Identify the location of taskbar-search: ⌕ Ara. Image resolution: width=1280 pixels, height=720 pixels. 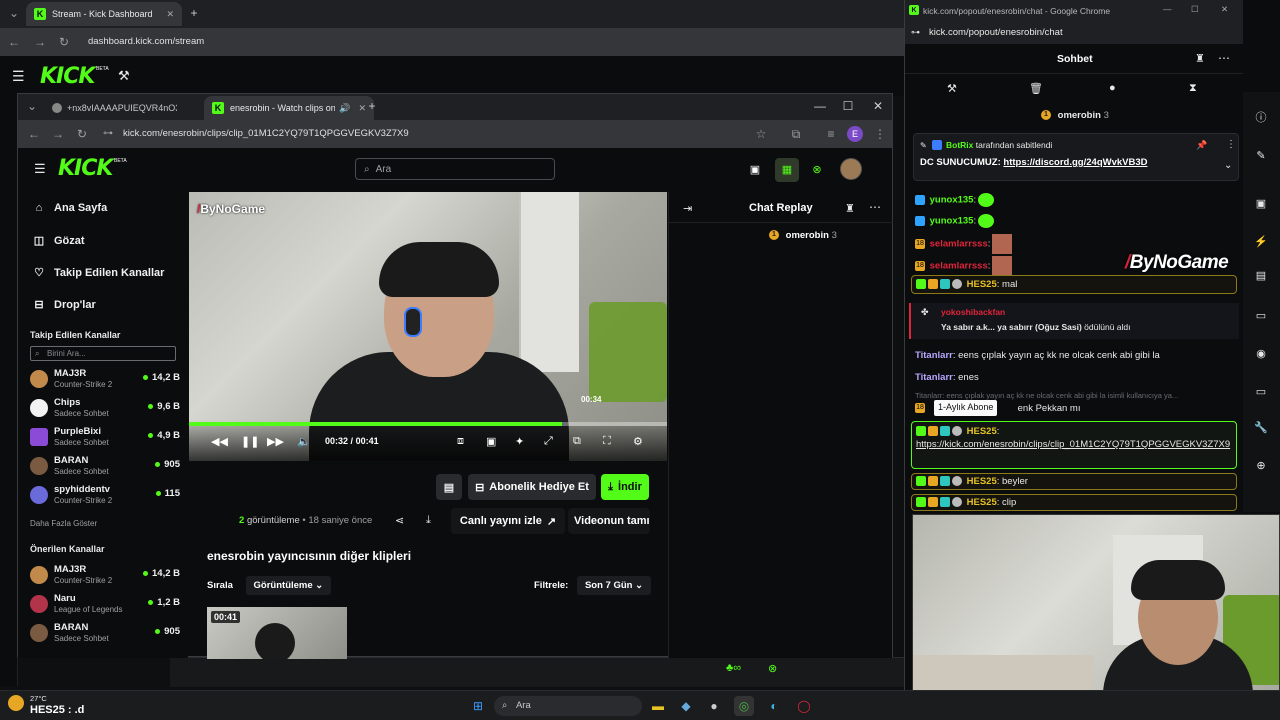
(568, 706).